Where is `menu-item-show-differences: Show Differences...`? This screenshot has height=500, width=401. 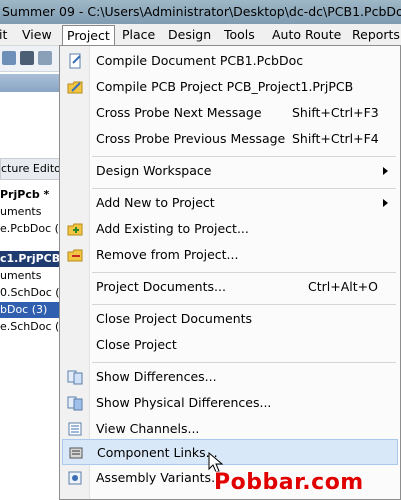 menu-item-show-differences: Show Differences... is located at coordinates (230, 377).